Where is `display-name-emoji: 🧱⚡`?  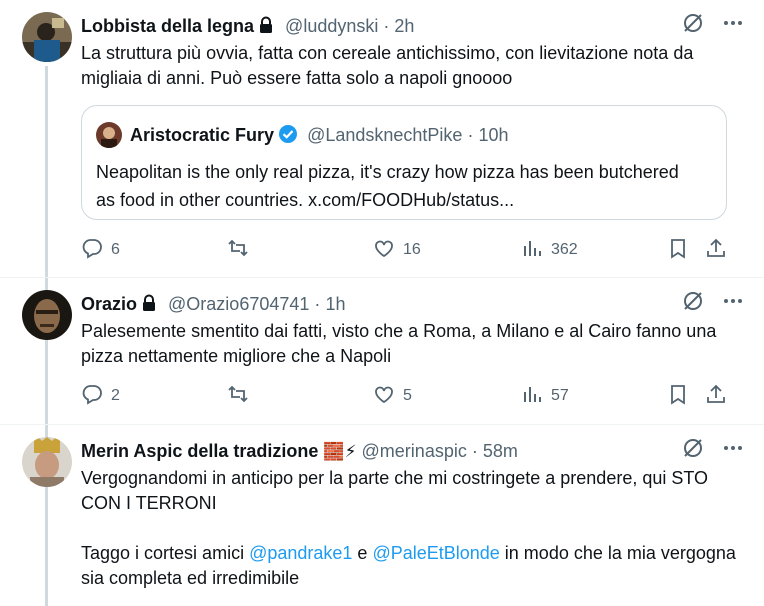 display-name-emoji: 🧱⚡ is located at coordinates (340, 451).